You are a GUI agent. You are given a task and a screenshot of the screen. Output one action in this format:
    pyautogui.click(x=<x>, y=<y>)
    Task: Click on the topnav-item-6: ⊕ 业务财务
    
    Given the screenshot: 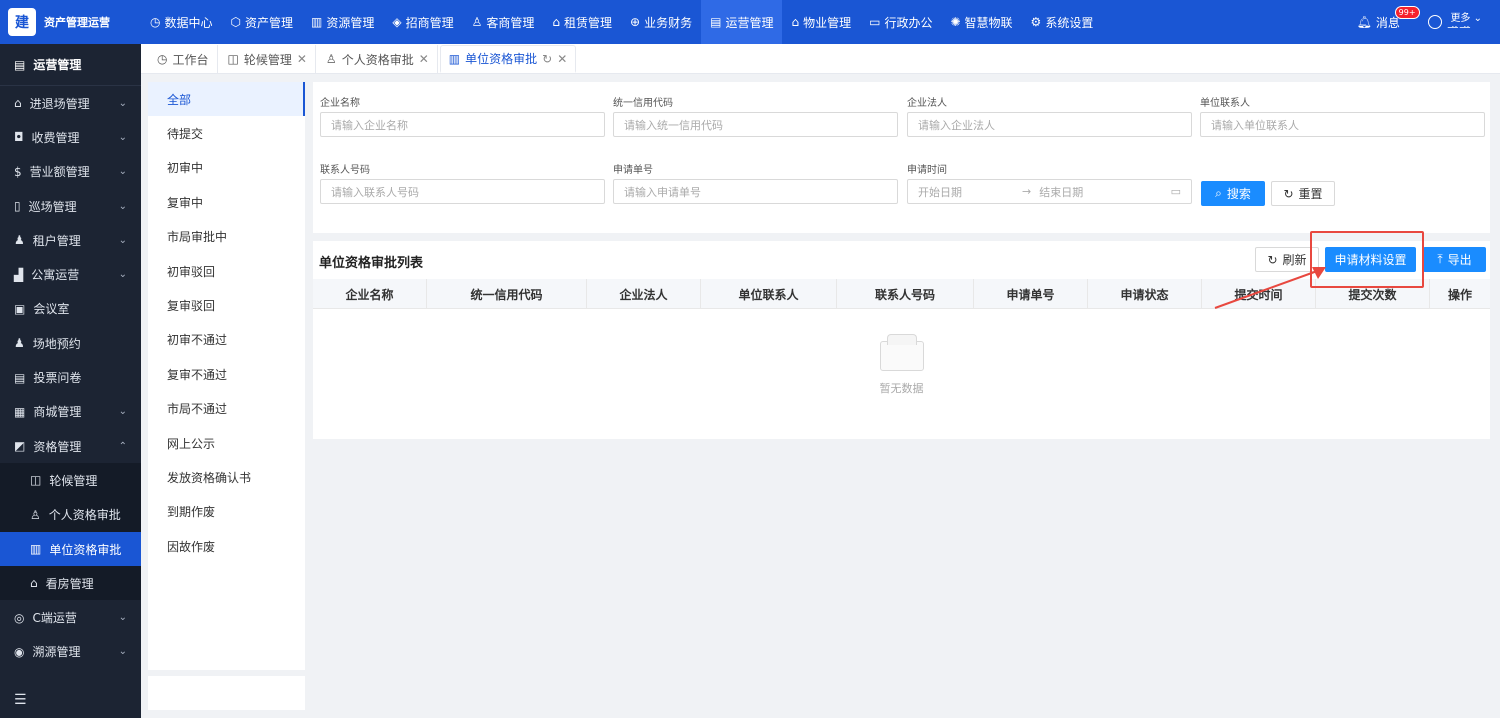 What is the action you would take?
    pyautogui.click(x=661, y=22)
    